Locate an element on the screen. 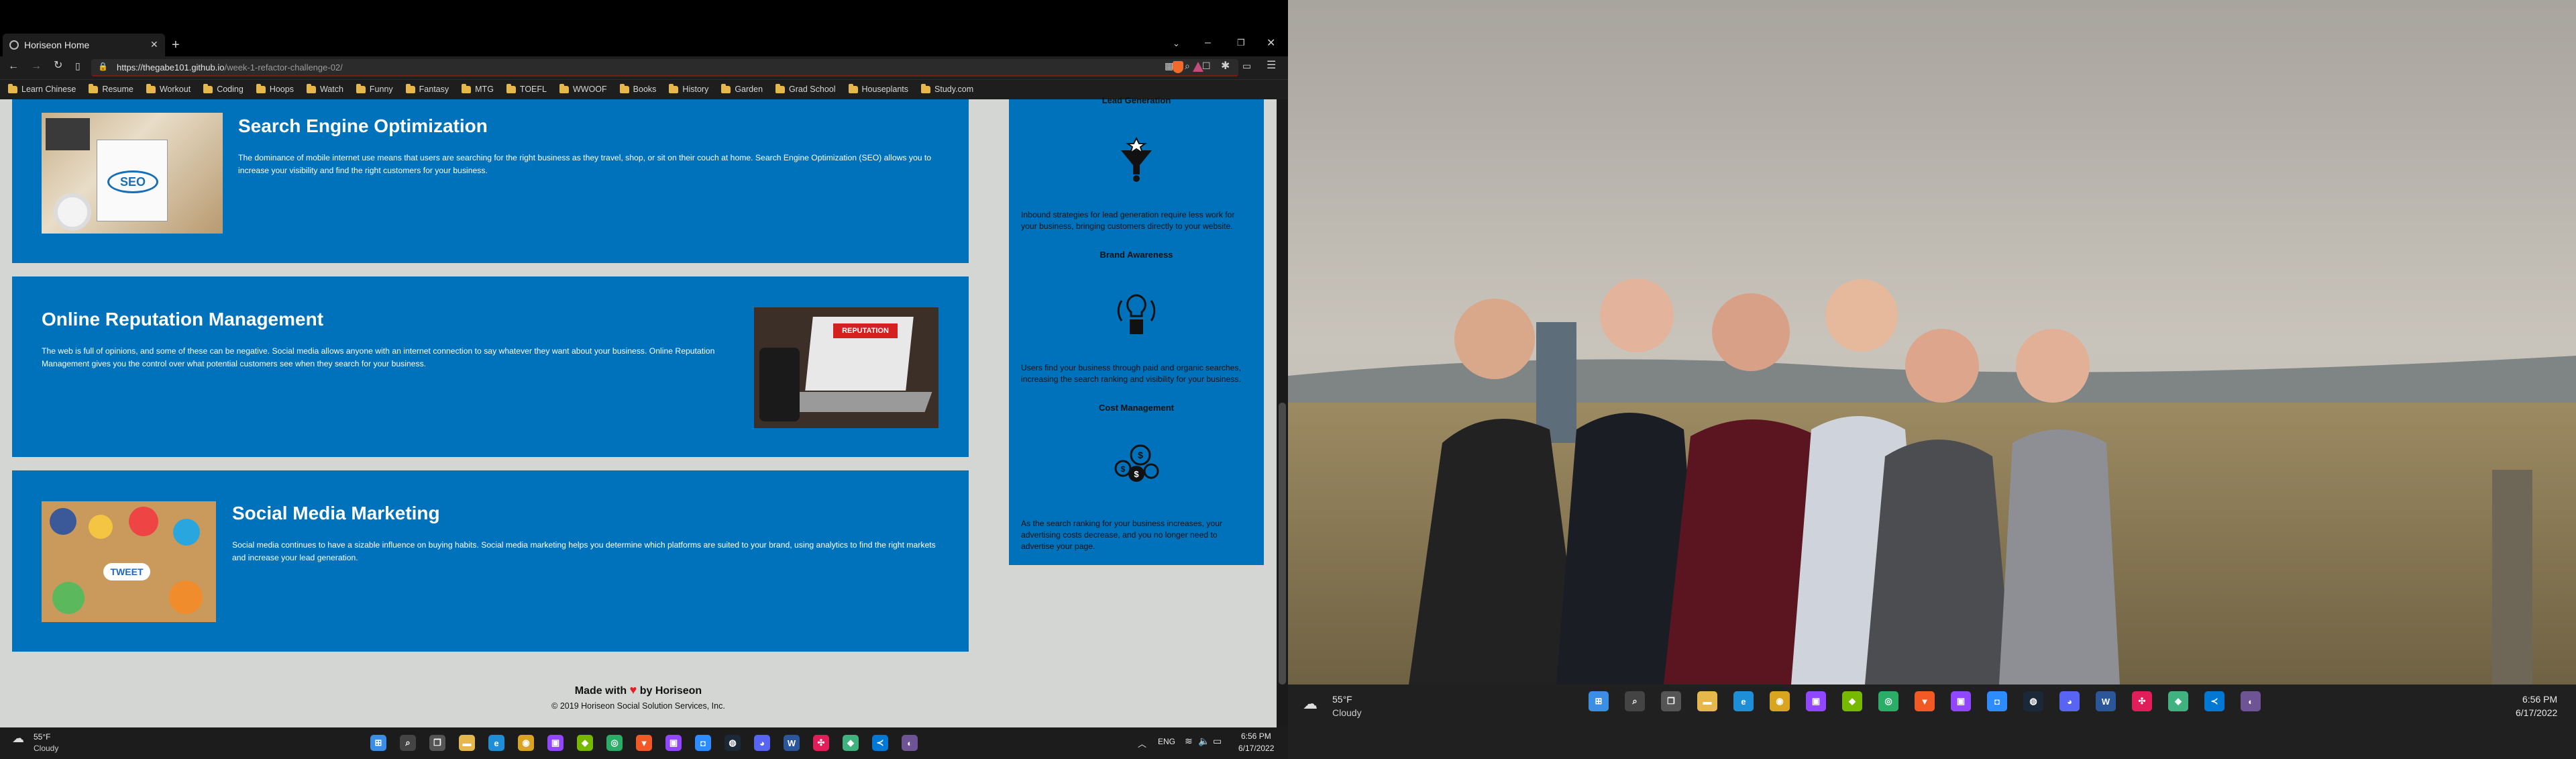 The height and width of the screenshot is (759, 2576). new-tab-icon: + is located at coordinates (176, 45).